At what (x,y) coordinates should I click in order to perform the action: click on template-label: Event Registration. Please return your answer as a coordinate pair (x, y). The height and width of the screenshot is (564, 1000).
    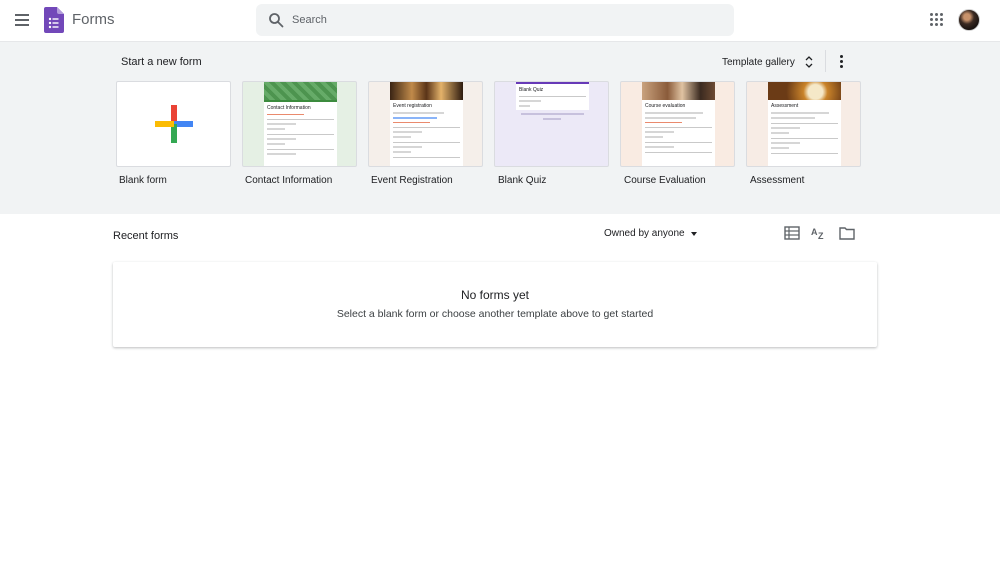
    Looking at the image, I should click on (412, 180).